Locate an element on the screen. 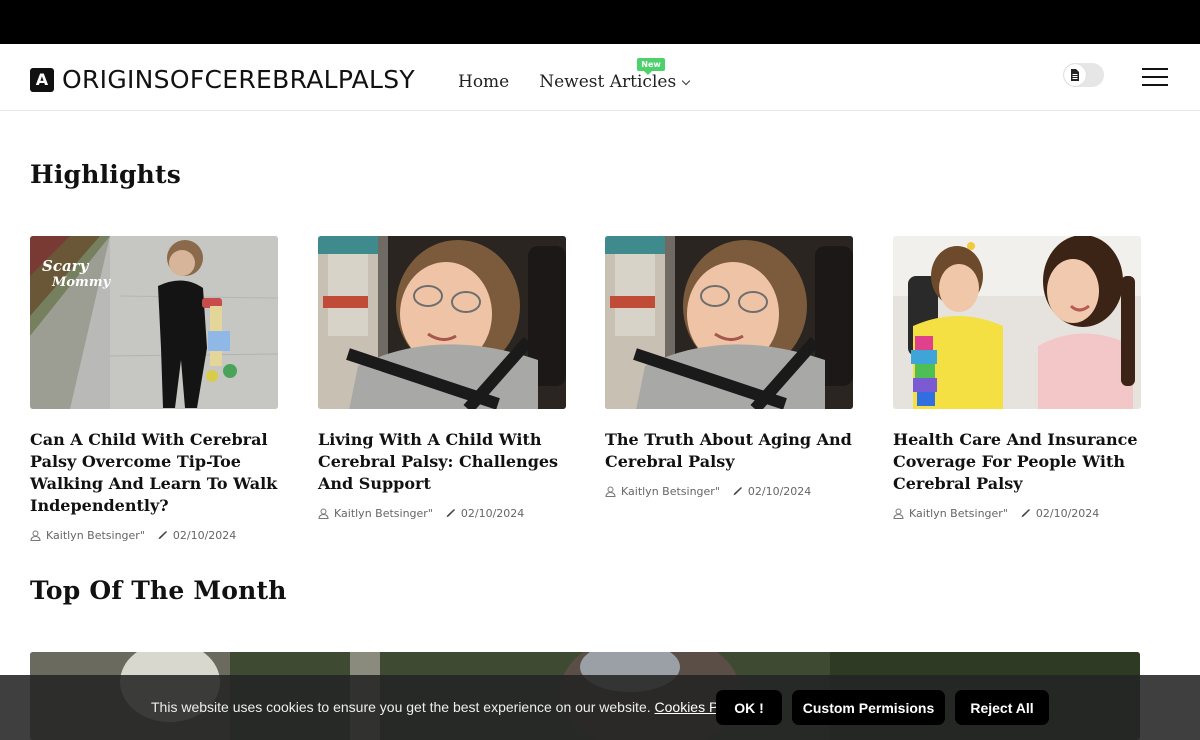 The height and width of the screenshot is (740, 1200). cookie-custom-permissions-button: Custom Permisions is located at coordinates (868, 707).